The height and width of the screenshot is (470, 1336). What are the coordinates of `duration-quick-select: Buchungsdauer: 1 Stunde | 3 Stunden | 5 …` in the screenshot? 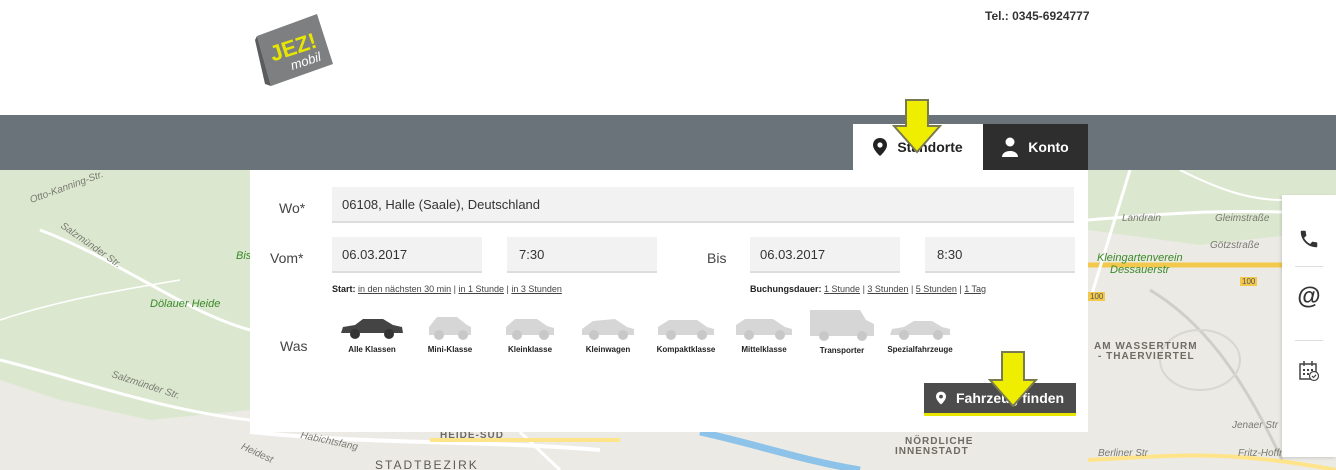 It's located at (868, 289).